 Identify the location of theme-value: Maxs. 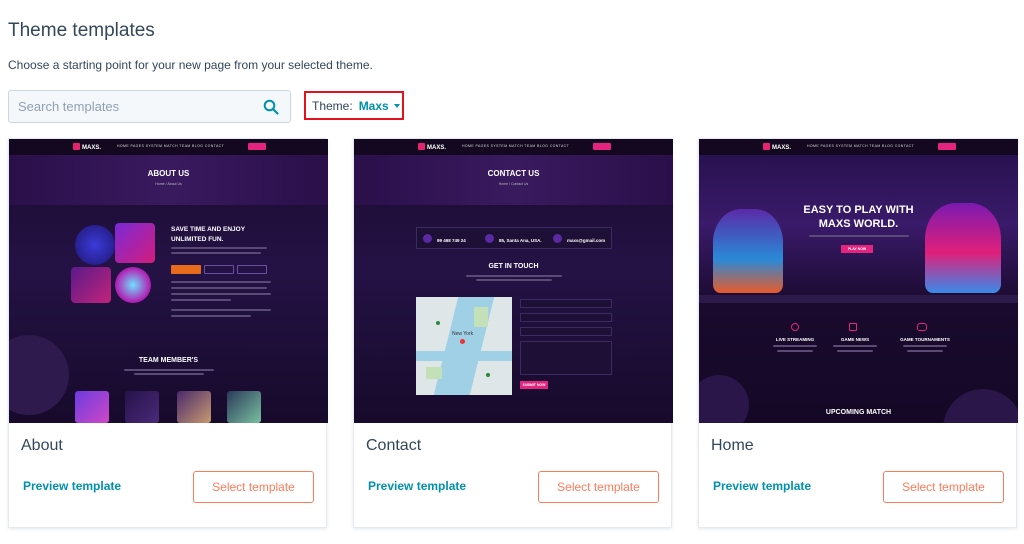
(373, 105).